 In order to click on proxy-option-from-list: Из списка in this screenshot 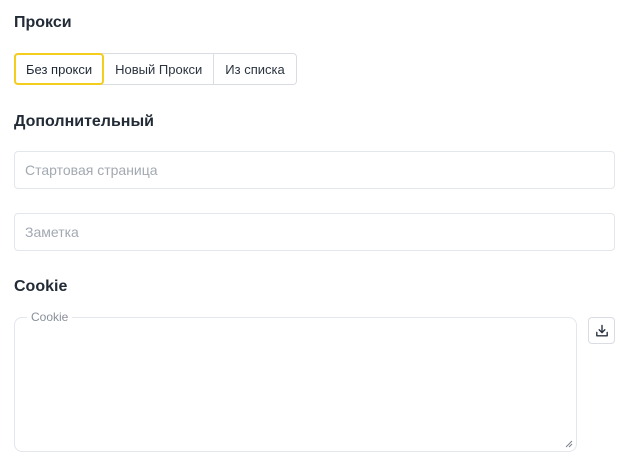, I will do `click(254, 69)`.